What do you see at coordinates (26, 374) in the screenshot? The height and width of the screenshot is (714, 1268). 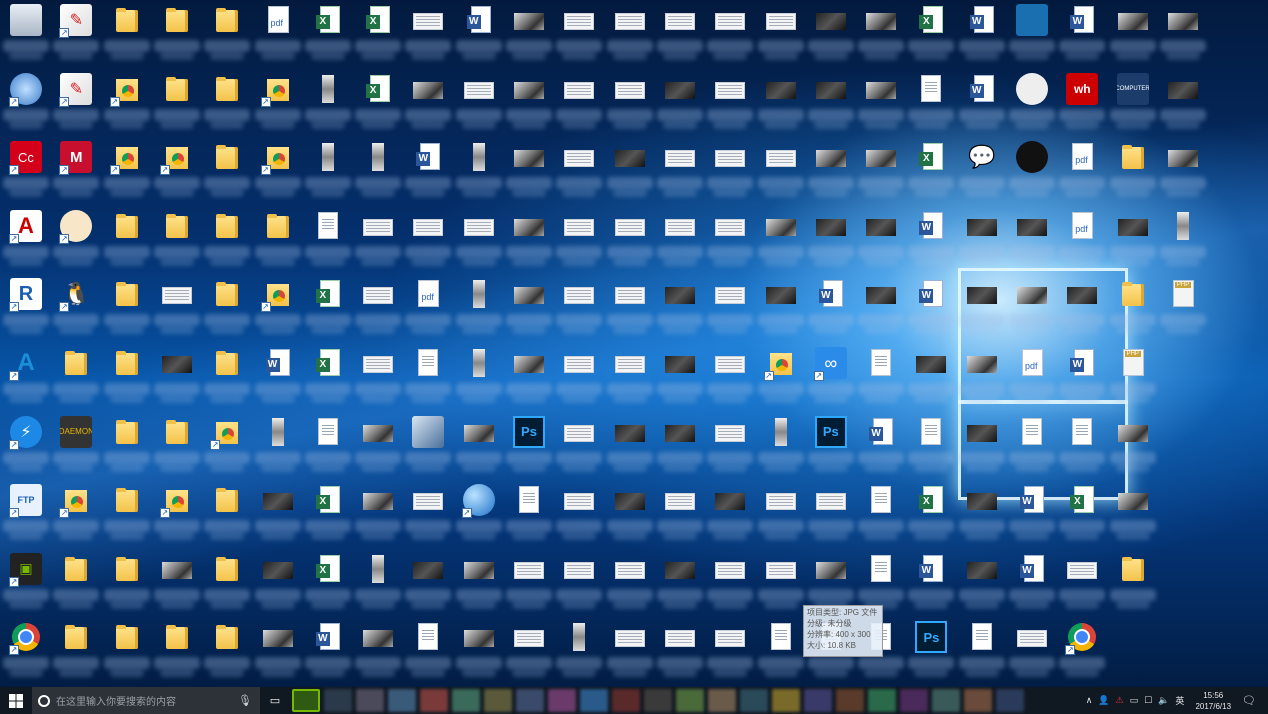 I see `desktop-icon-app-autodesk: A ↗` at bounding box center [26, 374].